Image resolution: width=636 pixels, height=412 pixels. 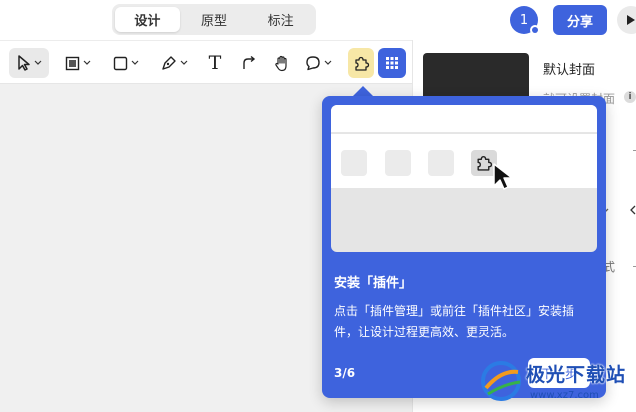 What do you see at coordinates (454, 321) in the screenshot?
I see `popover-description: 点击「插件管理」或前往「插件社区」安装插件，让设计过程更高效、更灵活。` at bounding box center [454, 321].